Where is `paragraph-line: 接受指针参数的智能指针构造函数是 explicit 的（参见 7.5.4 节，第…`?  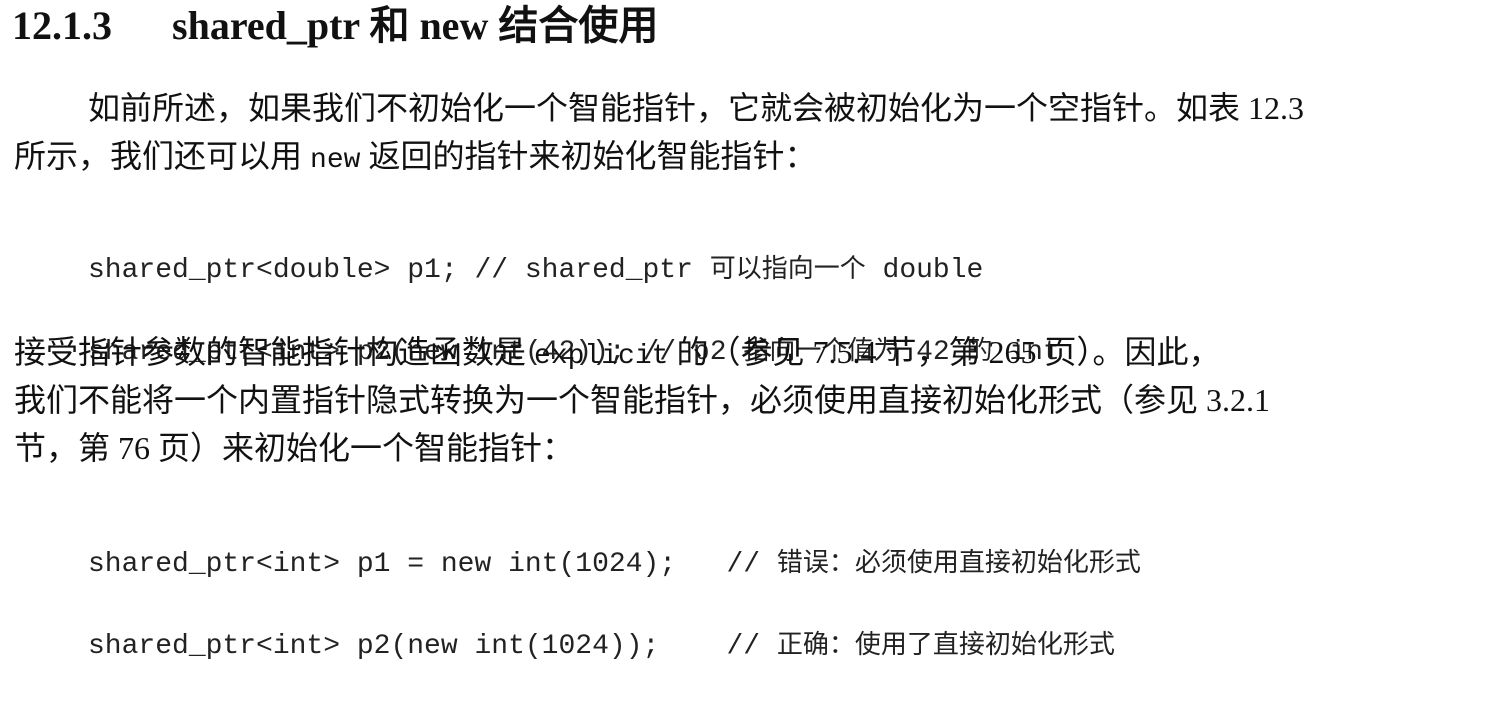 paragraph-line: 接受指针参数的智能指针构造函数是 explicit 的（参见 7.5.4 节，第… is located at coordinates (744, 352).